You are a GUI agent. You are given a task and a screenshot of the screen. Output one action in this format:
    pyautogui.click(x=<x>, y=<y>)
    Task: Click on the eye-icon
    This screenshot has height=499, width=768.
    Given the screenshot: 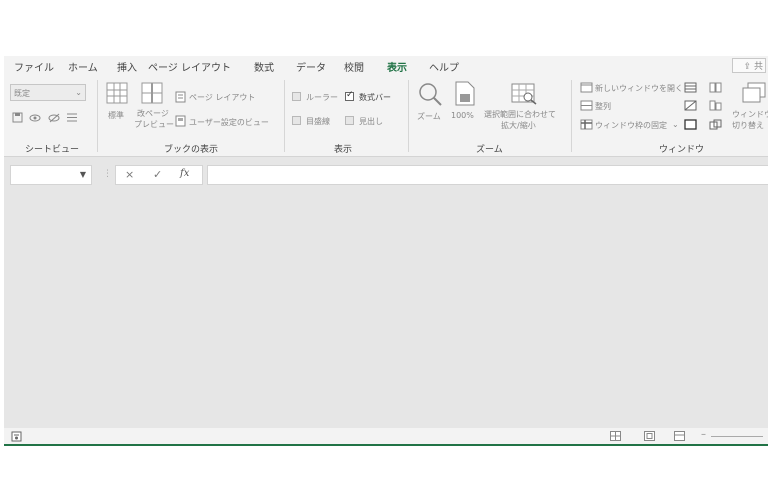 What is the action you would take?
    pyautogui.click(x=35, y=118)
    